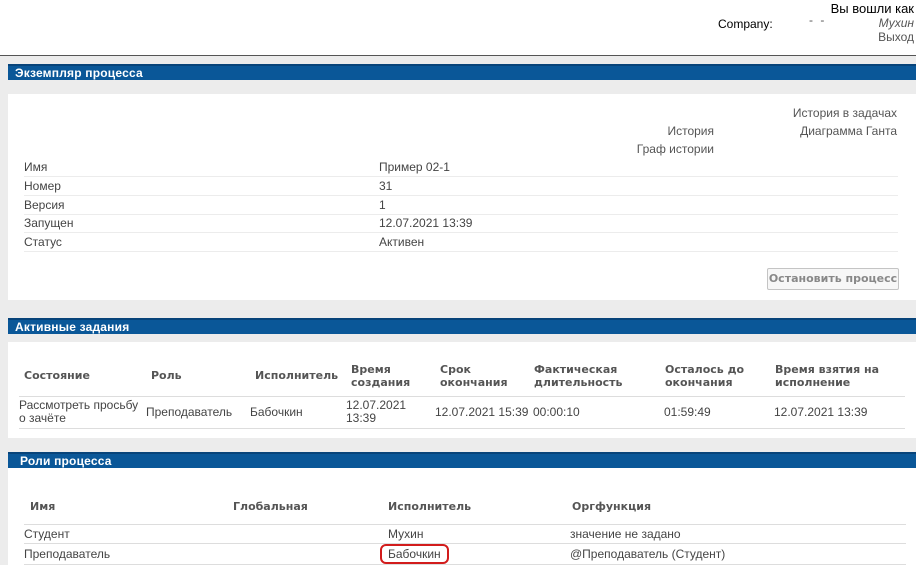 Image resolution: width=916 pixels, height=565 pixels. What do you see at coordinates (79, 73) in the screenshot?
I see `section-title: Экземпляр процесса` at bounding box center [79, 73].